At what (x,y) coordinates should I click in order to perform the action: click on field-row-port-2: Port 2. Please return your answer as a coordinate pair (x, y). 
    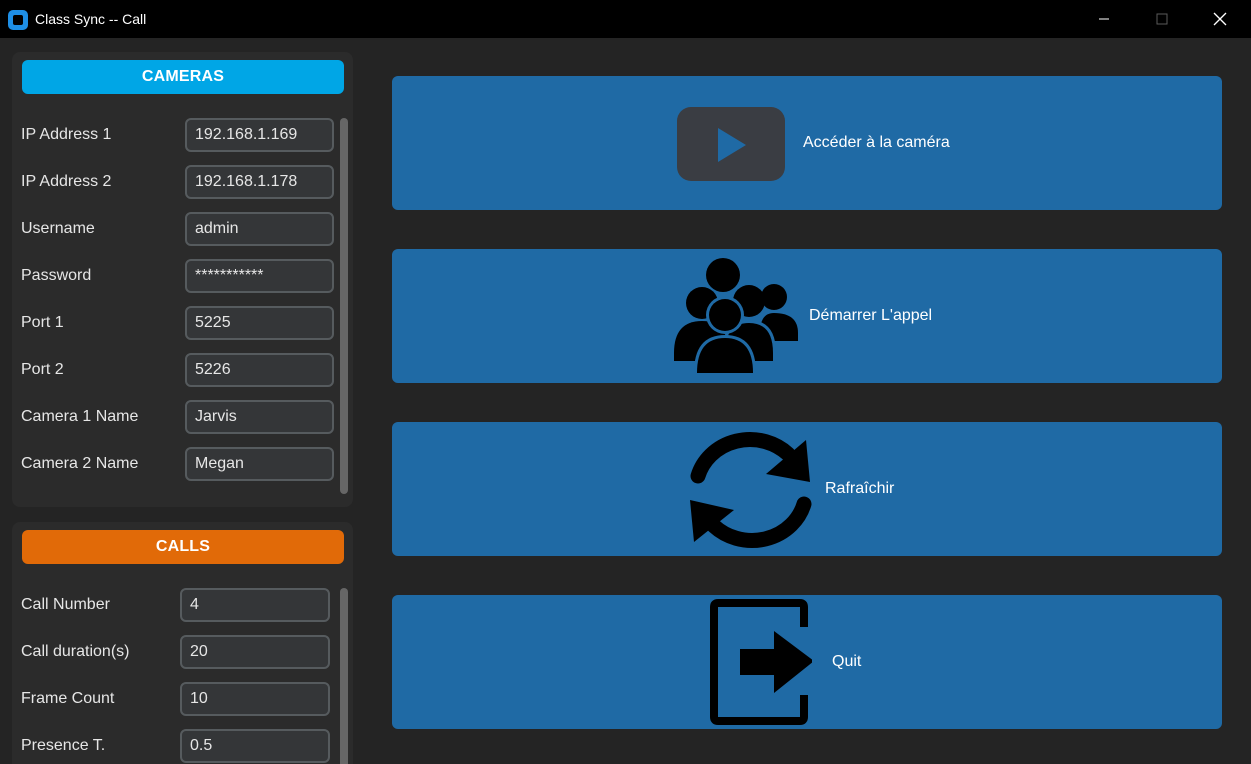
    Looking at the image, I should click on (182, 370).